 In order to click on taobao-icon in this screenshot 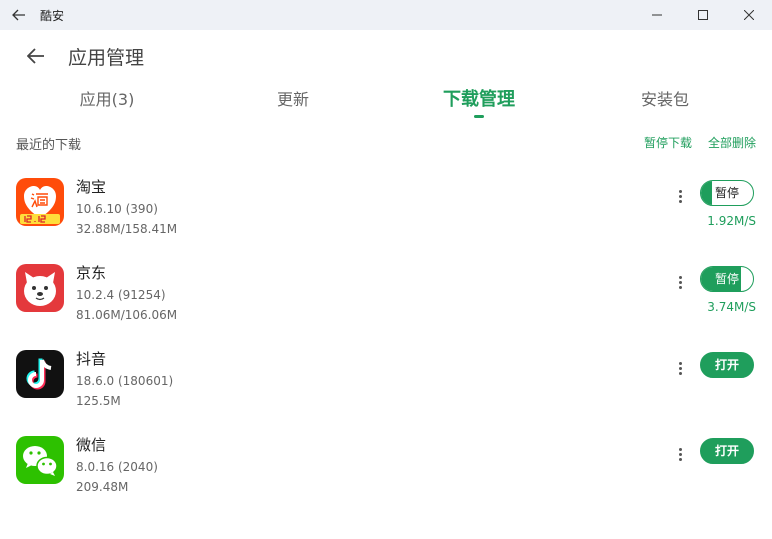, I will do `click(40, 202)`.